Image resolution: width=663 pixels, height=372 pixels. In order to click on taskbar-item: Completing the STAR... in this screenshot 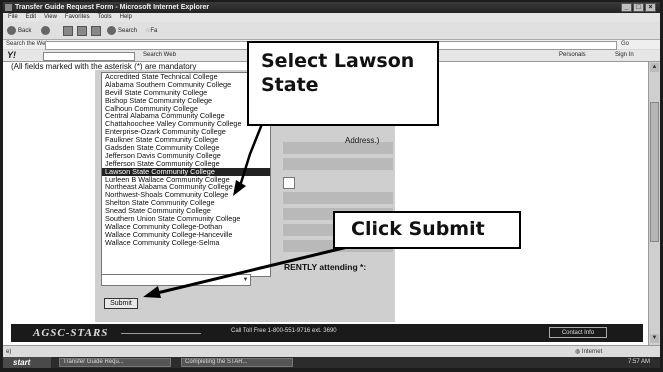, I will do `click(237, 362)`.